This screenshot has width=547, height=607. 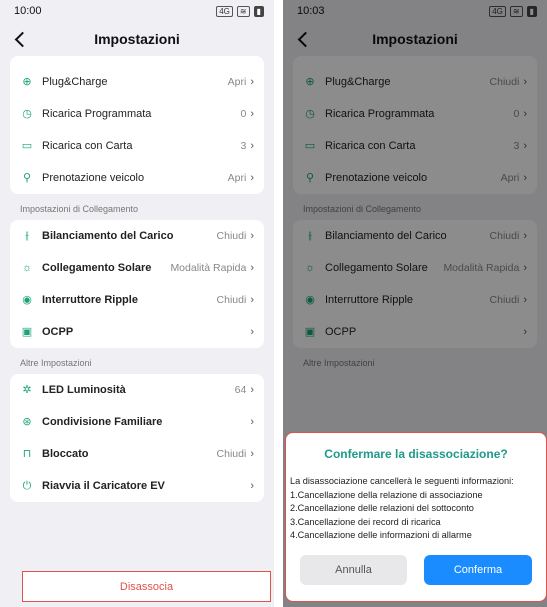 I want to click on wifi-icon: ≋, so click(x=243, y=11).